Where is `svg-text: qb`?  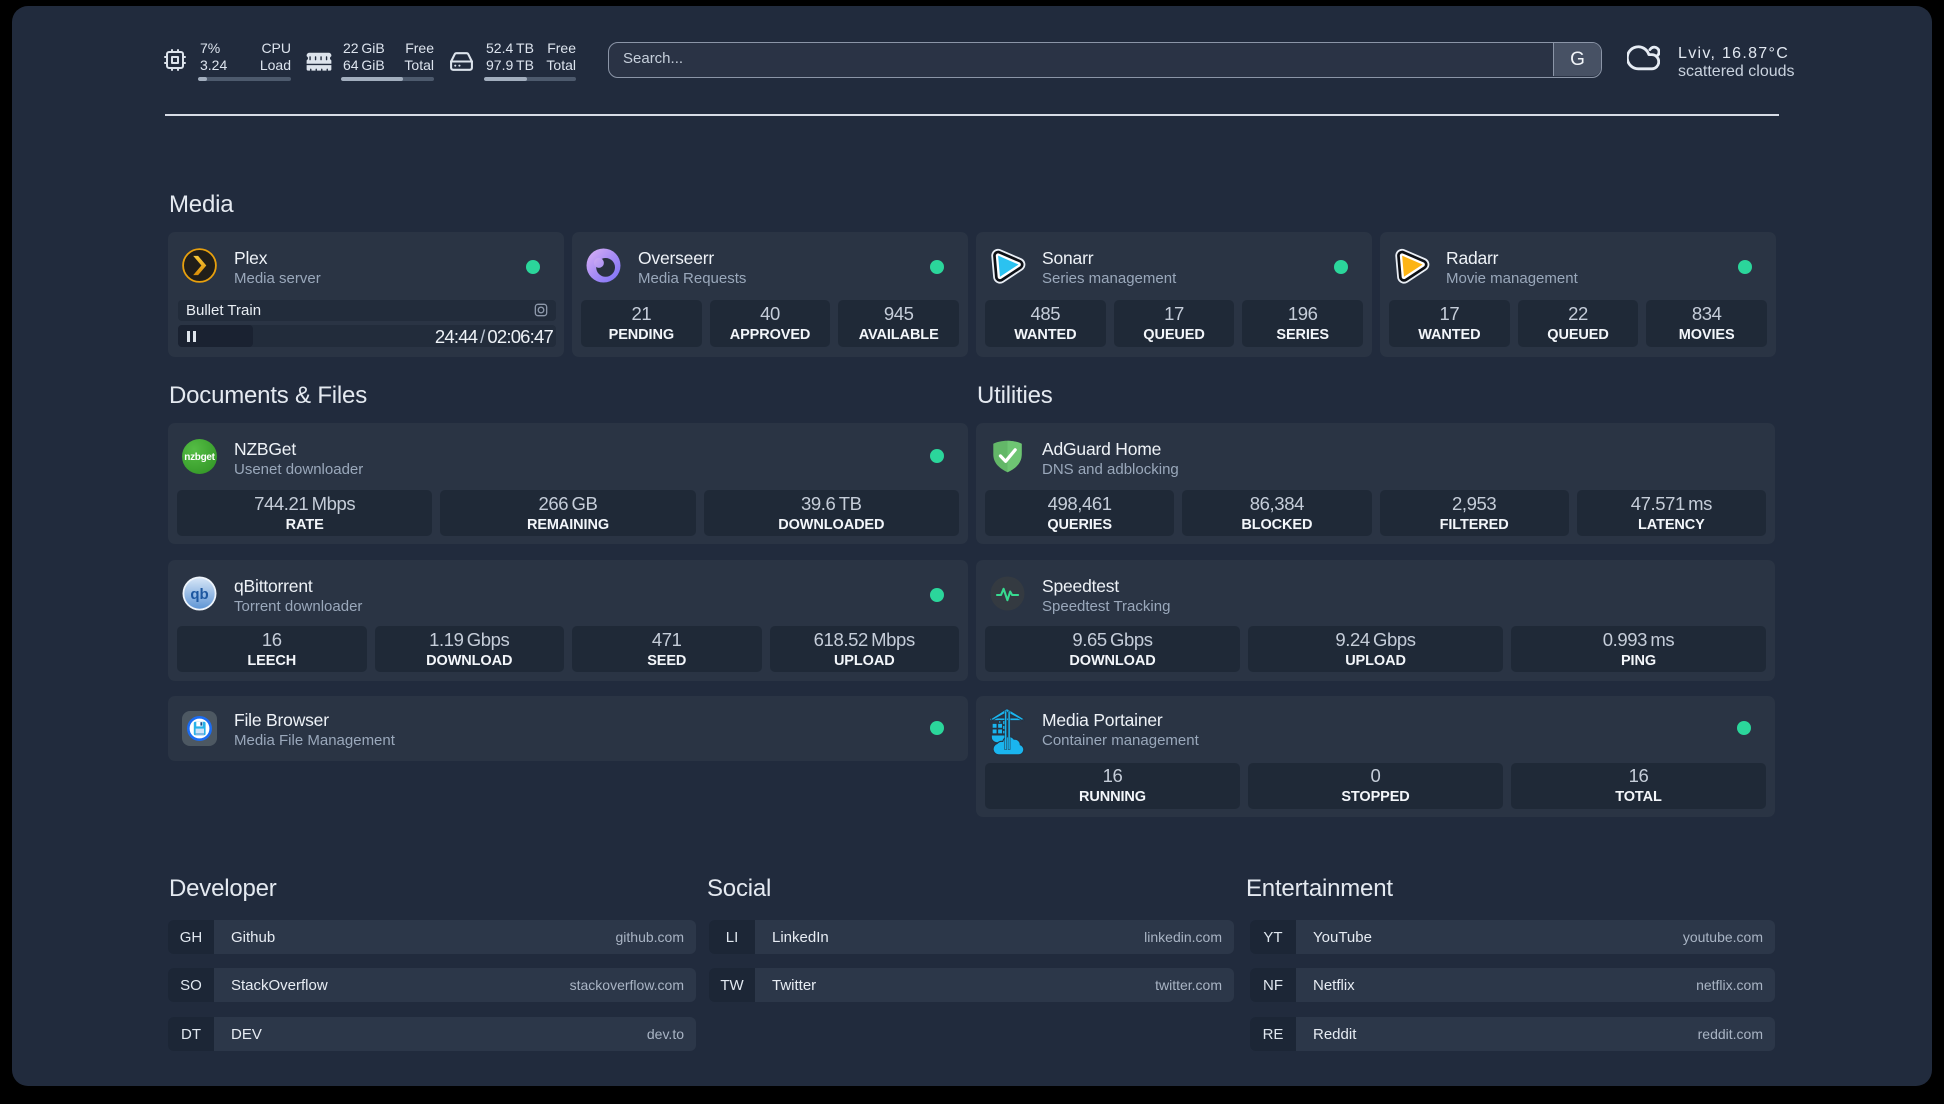 svg-text: qb is located at coordinates (199, 594).